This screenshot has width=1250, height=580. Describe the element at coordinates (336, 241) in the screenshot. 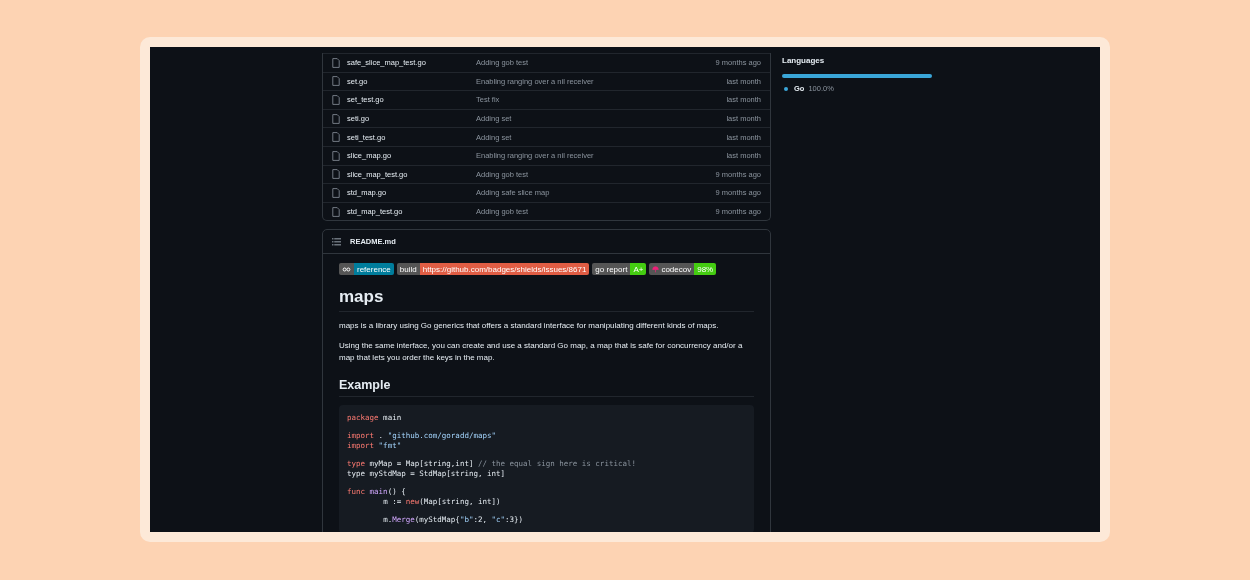

I see `list-icon` at that location.